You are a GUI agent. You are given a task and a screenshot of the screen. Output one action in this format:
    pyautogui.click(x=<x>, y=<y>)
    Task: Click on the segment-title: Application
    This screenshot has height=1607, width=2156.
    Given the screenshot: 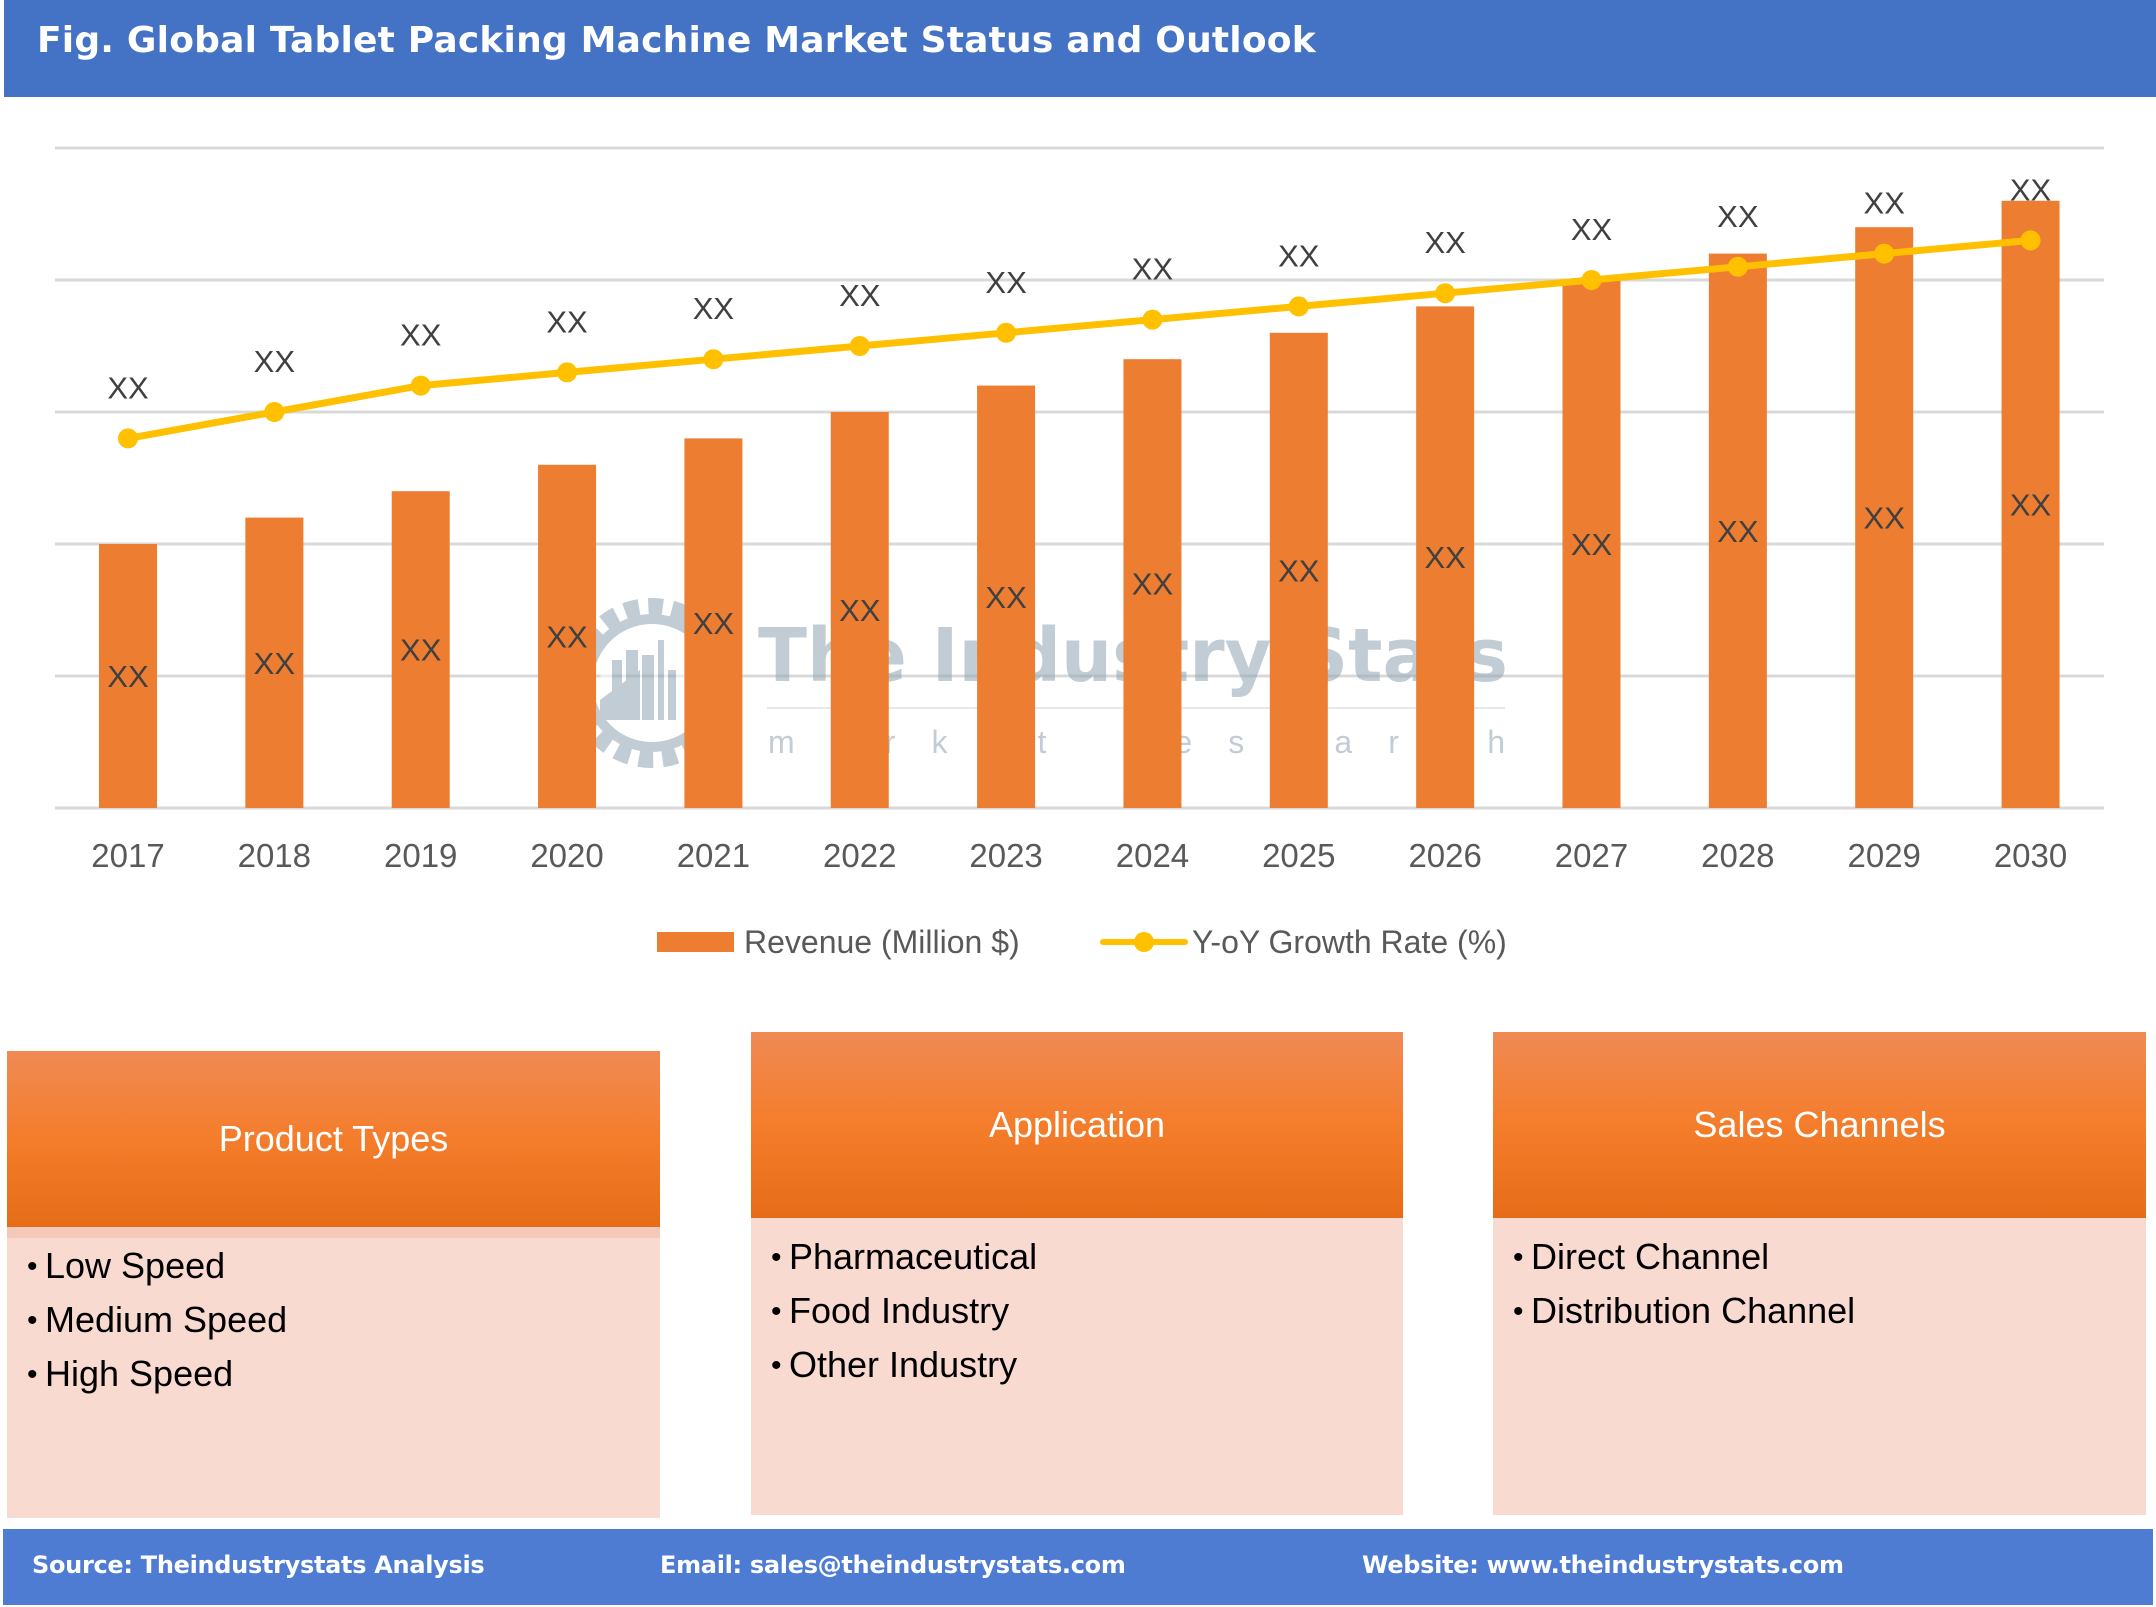 What is the action you would take?
    pyautogui.click(x=1077, y=1124)
    